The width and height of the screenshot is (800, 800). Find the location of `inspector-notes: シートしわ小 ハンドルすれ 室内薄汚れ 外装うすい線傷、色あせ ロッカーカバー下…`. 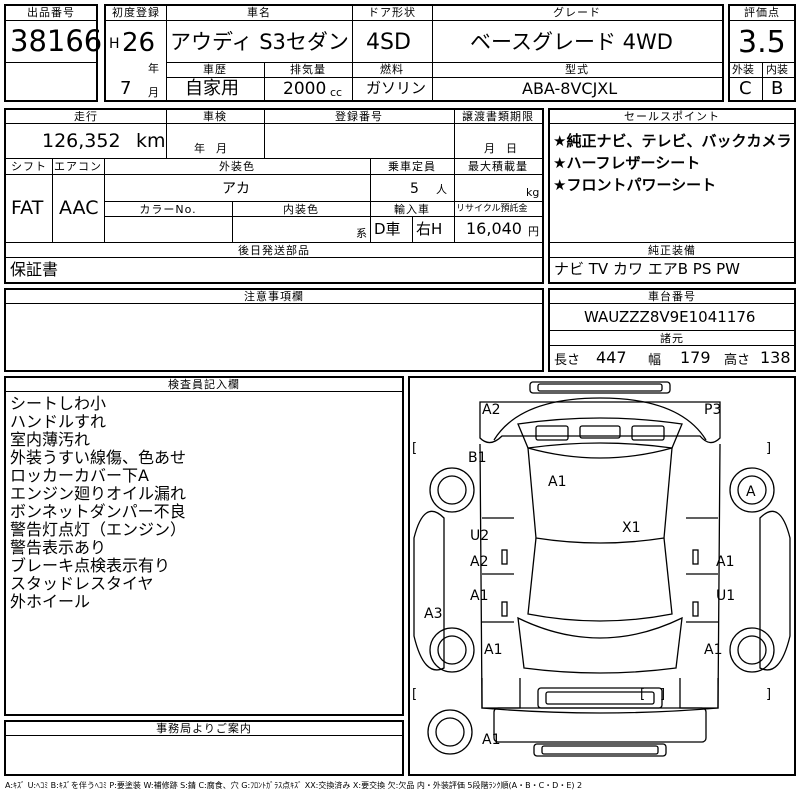

inspector-notes: シートしわ小 ハンドルすれ 室内薄汚れ 外装うすい線傷、色あせ ロッカーカバー下… is located at coordinates (98, 503).